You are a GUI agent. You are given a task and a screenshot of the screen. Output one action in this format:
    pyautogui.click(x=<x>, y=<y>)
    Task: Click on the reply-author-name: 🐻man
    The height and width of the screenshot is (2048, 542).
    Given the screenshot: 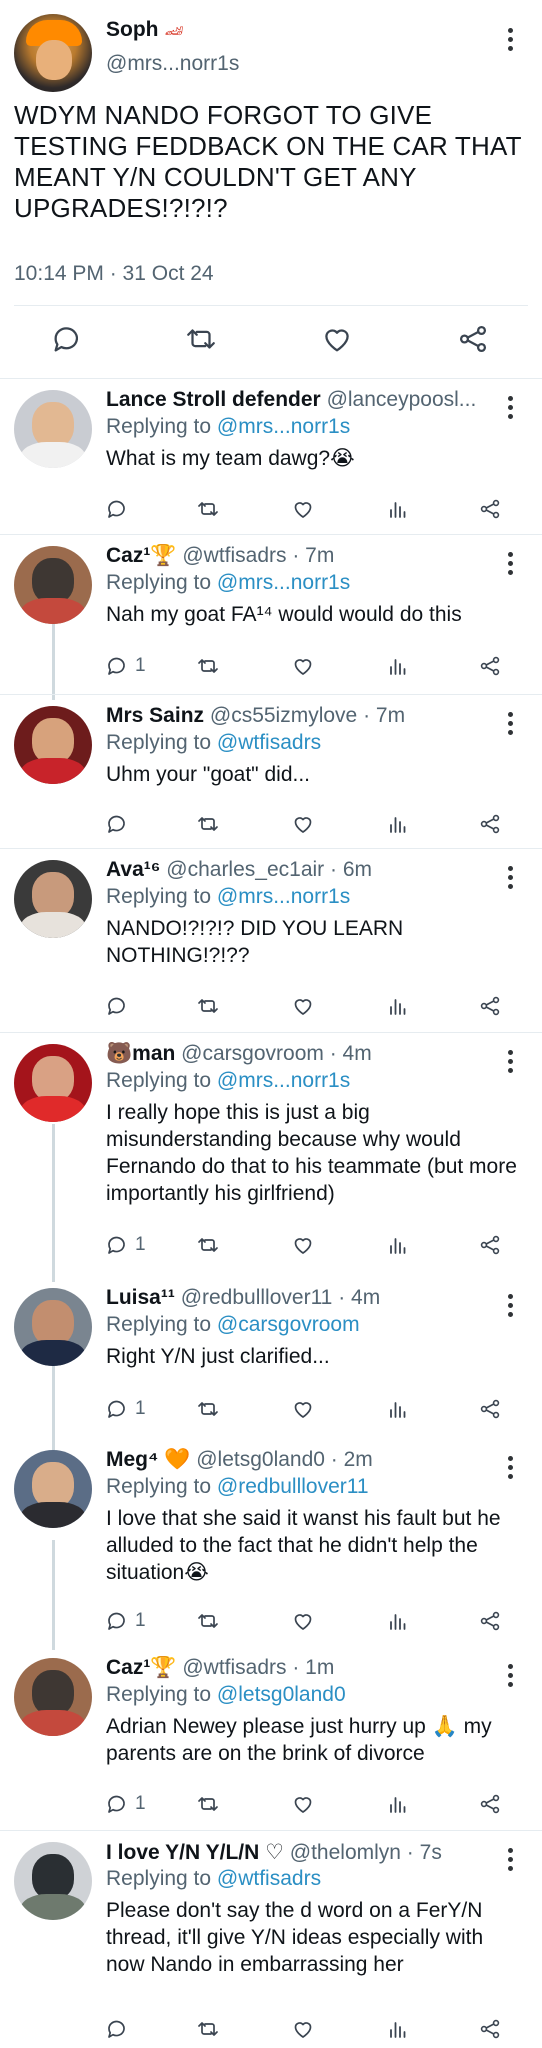 What is the action you would take?
    pyautogui.click(x=140, y=1053)
    